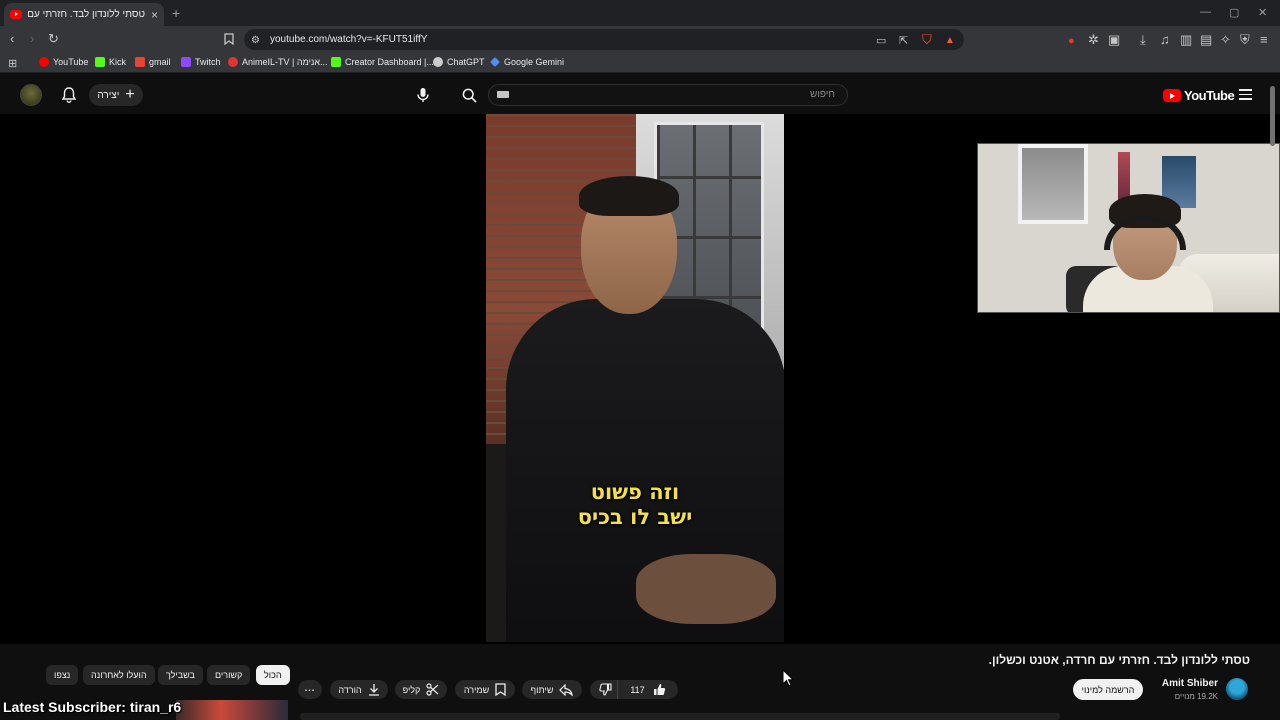 The height and width of the screenshot is (720, 1280). Describe the element at coordinates (706, 589) in the screenshot. I see `person-hands` at that location.